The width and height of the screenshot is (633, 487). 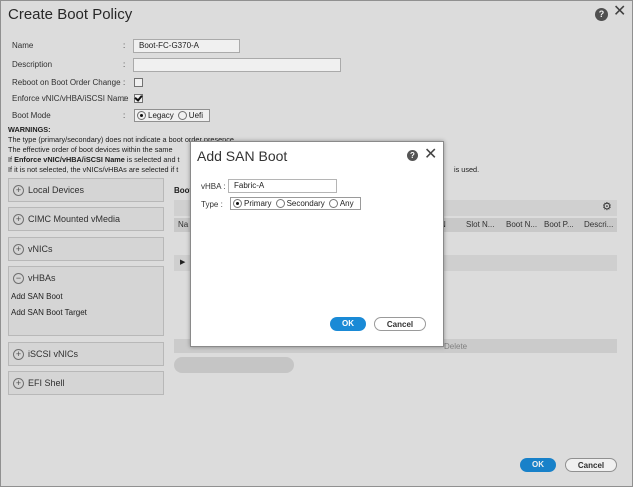 I want to click on type-radio-group: Primary Secondary Any, so click(x=295, y=203).